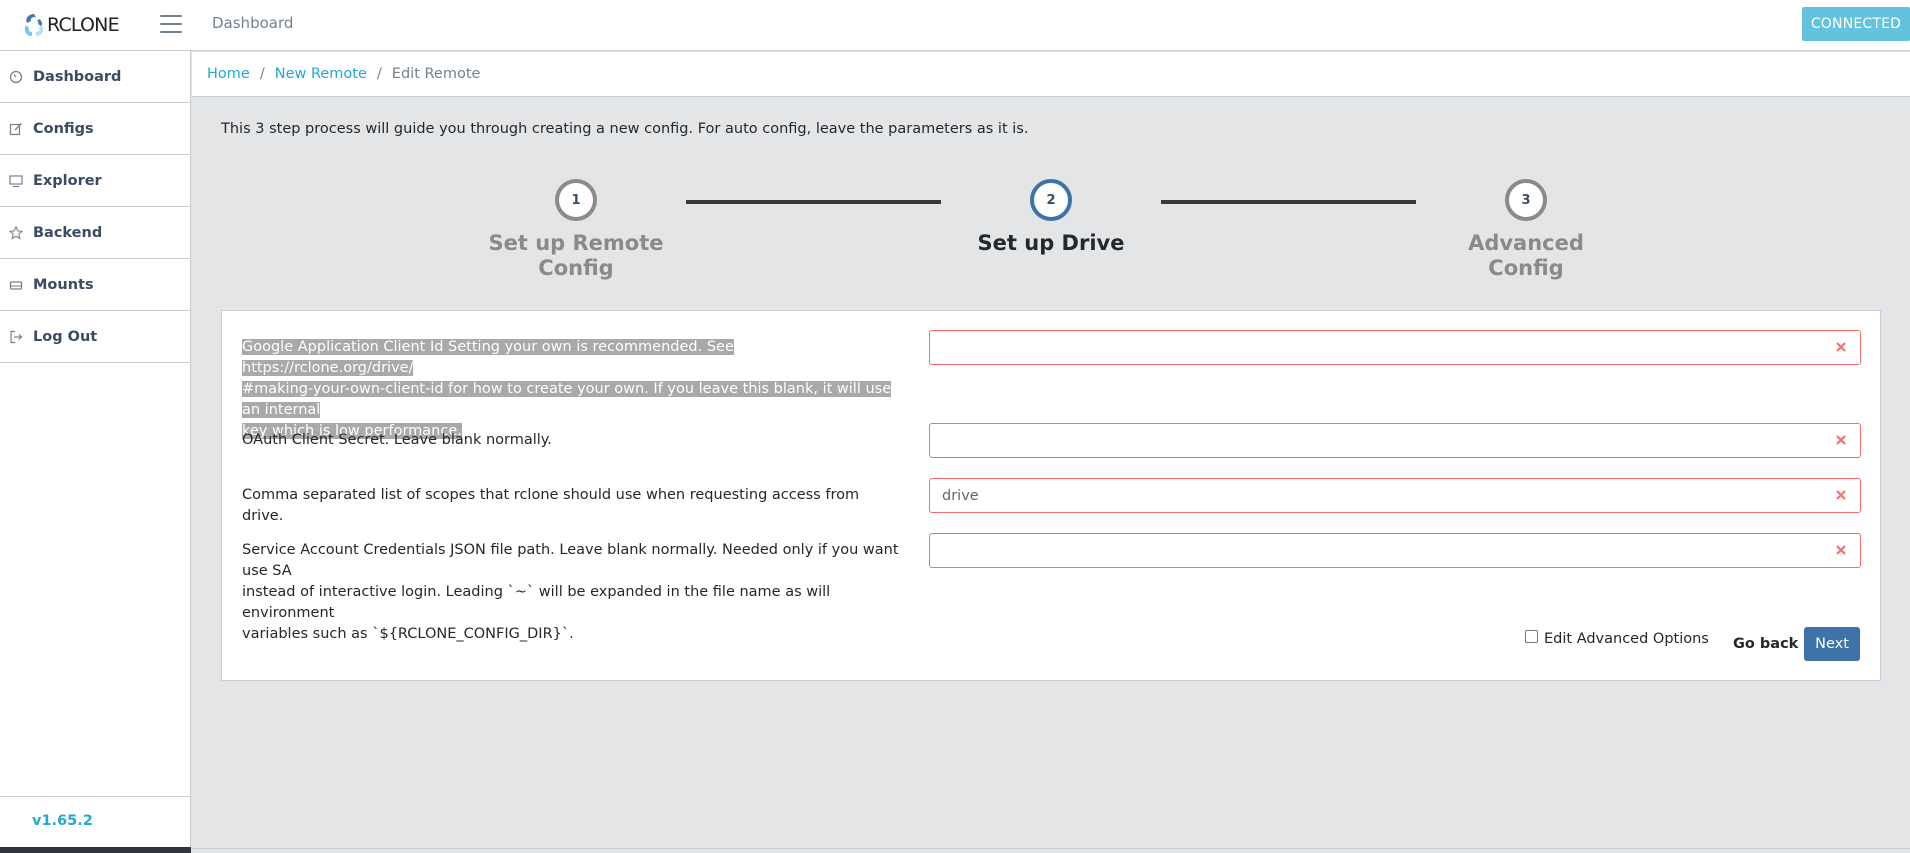 This screenshot has width=1910, height=853. I want to click on step-3-circle: 3, so click(1526, 200).